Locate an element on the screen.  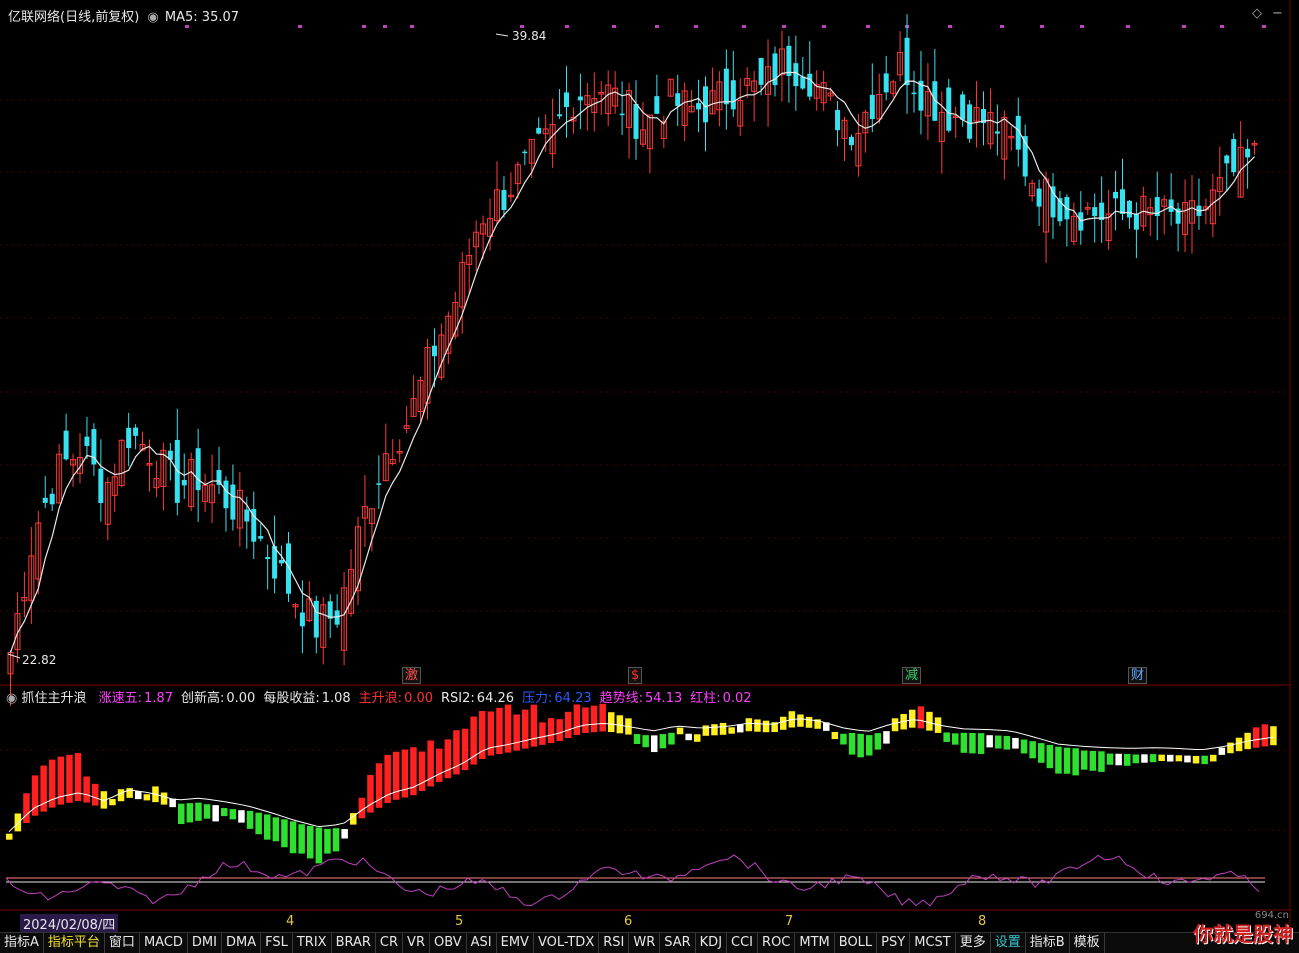
tab-窗口: 窗口 is located at coordinates (122, 943).